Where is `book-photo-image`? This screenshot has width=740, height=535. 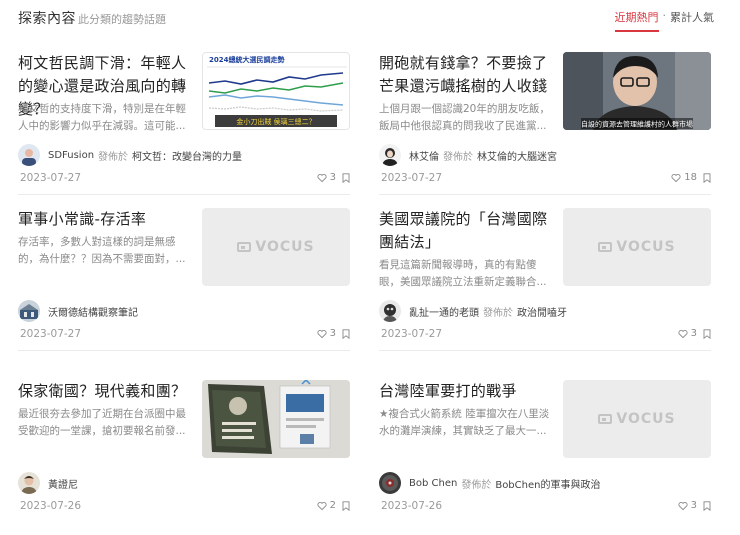 book-photo-image is located at coordinates (276, 419).